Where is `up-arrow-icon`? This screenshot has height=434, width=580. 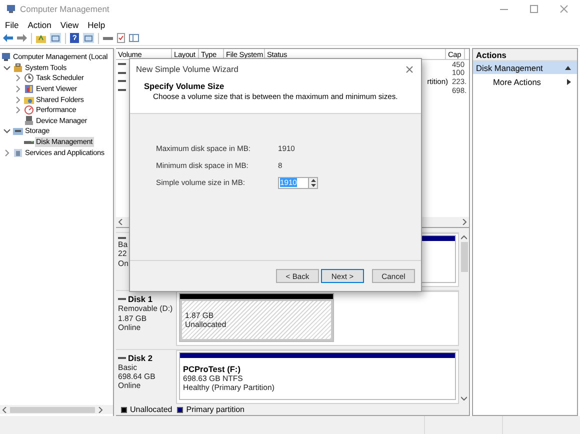 up-arrow-icon is located at coordinates (313, 180).